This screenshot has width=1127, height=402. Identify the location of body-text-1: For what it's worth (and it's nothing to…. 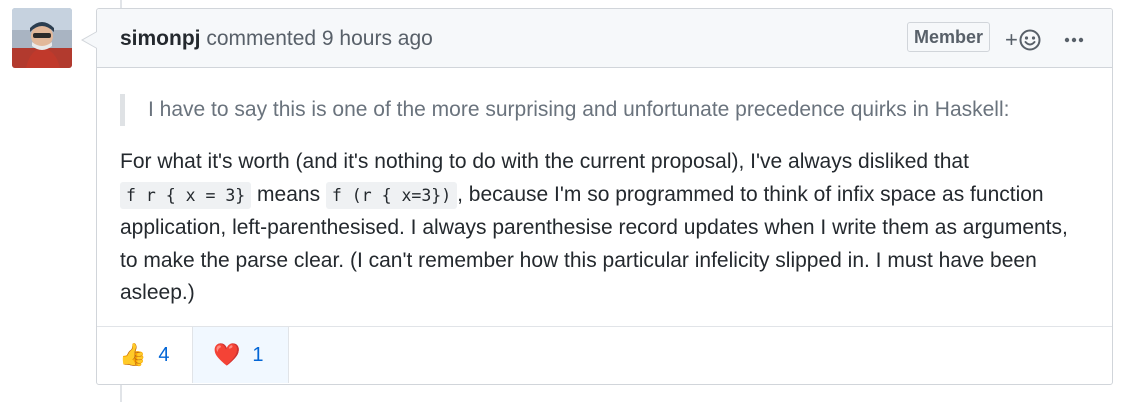
(544, 161).